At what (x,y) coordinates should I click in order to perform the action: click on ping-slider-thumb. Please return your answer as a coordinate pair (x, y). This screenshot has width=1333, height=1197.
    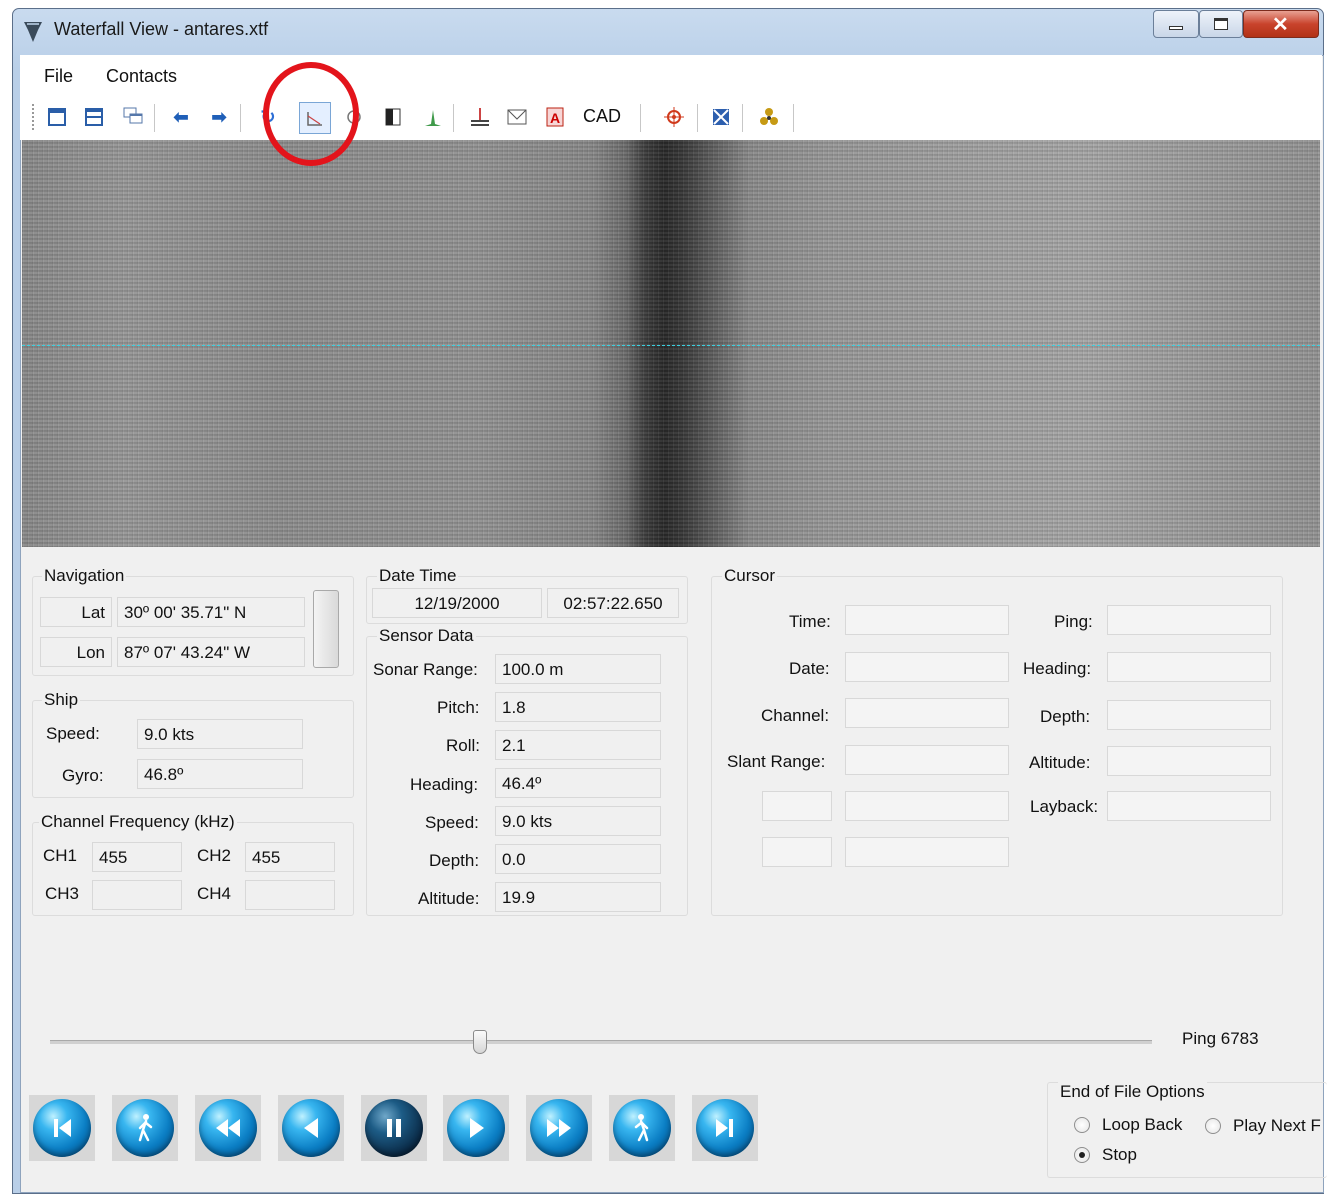
    Looking at the image, I should click on (480, 1042).